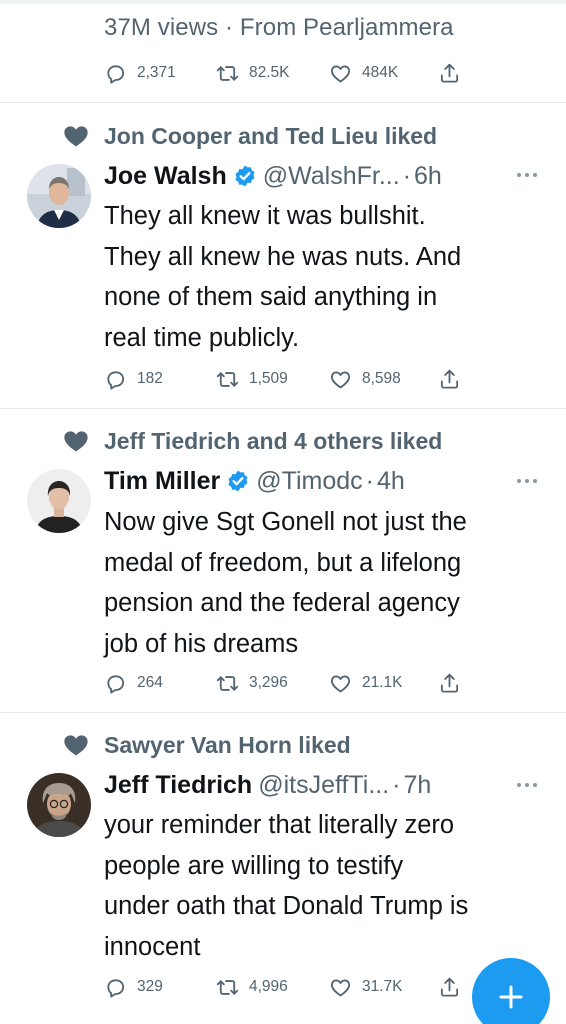 This screenshot has width=566, height=1024. I want to click on tweet-text-line: They all knew he was nuts. And, so click(283, 256).